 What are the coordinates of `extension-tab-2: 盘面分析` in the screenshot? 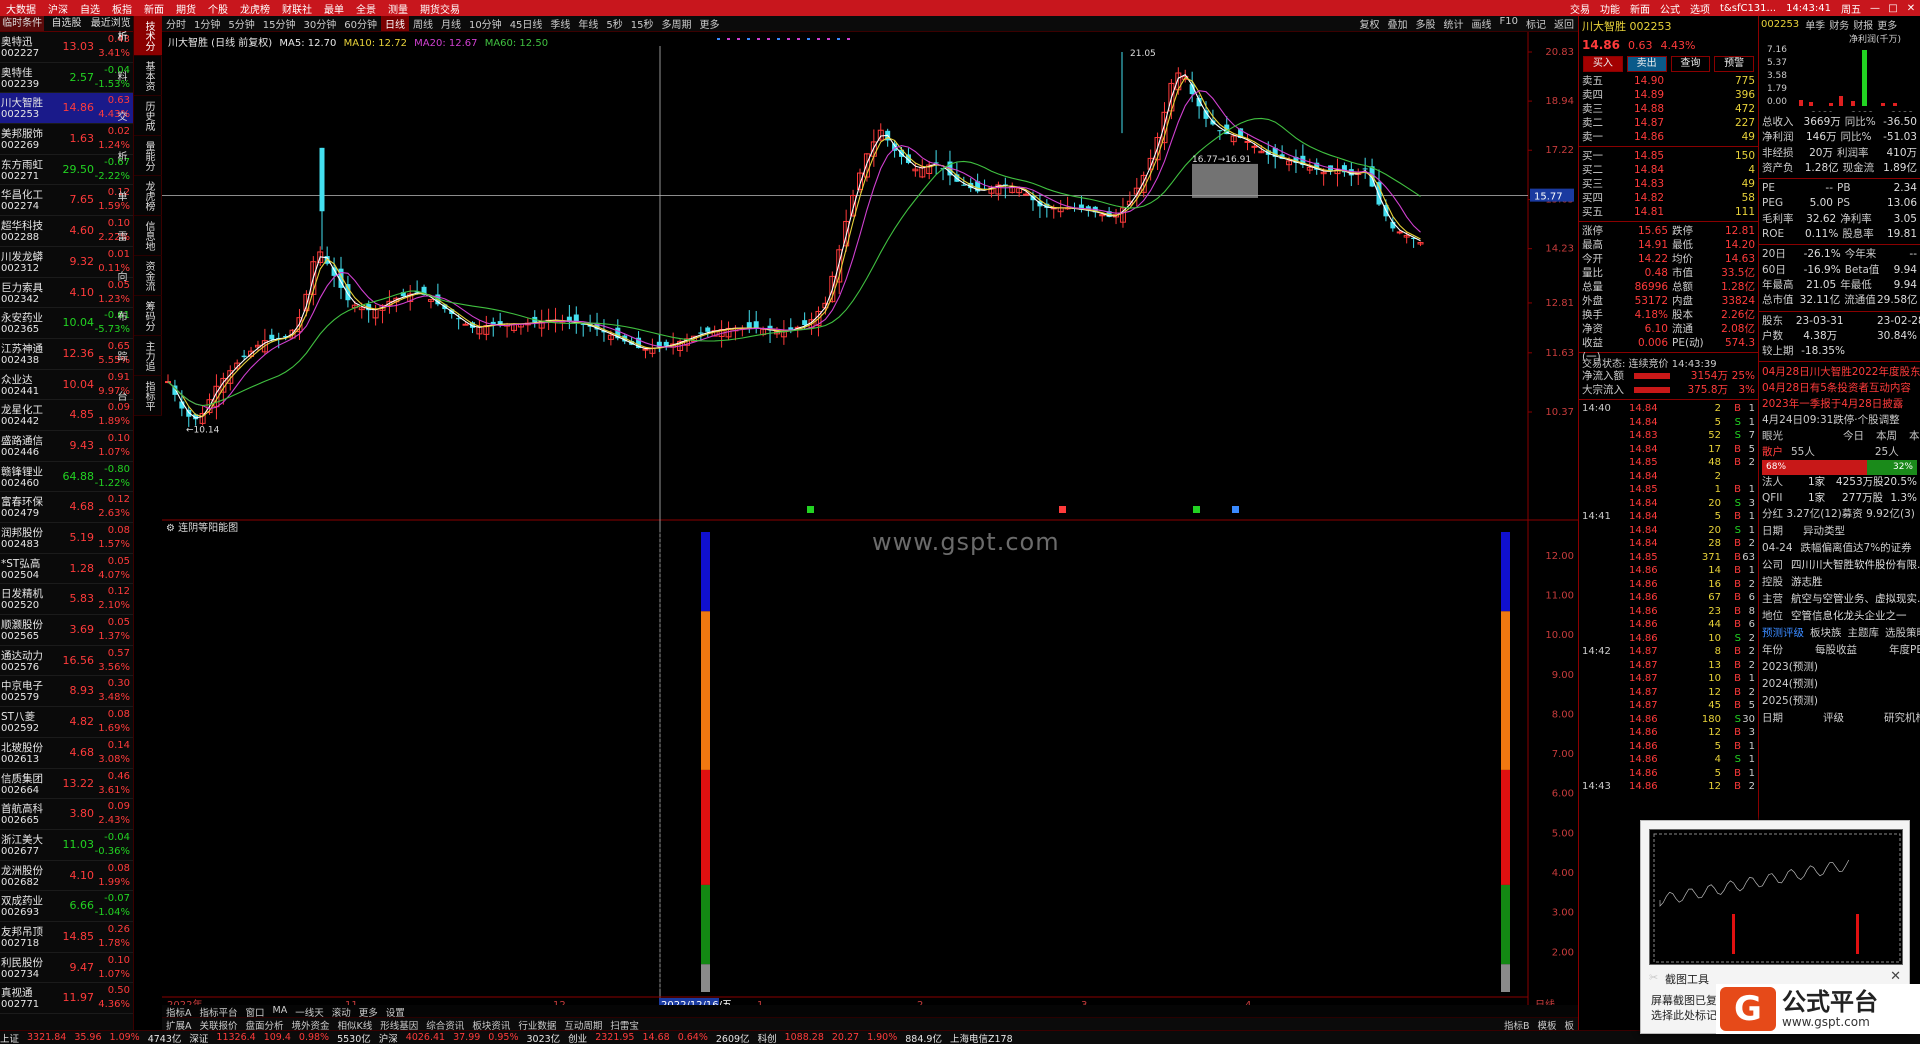 It's located at (265, 1025).